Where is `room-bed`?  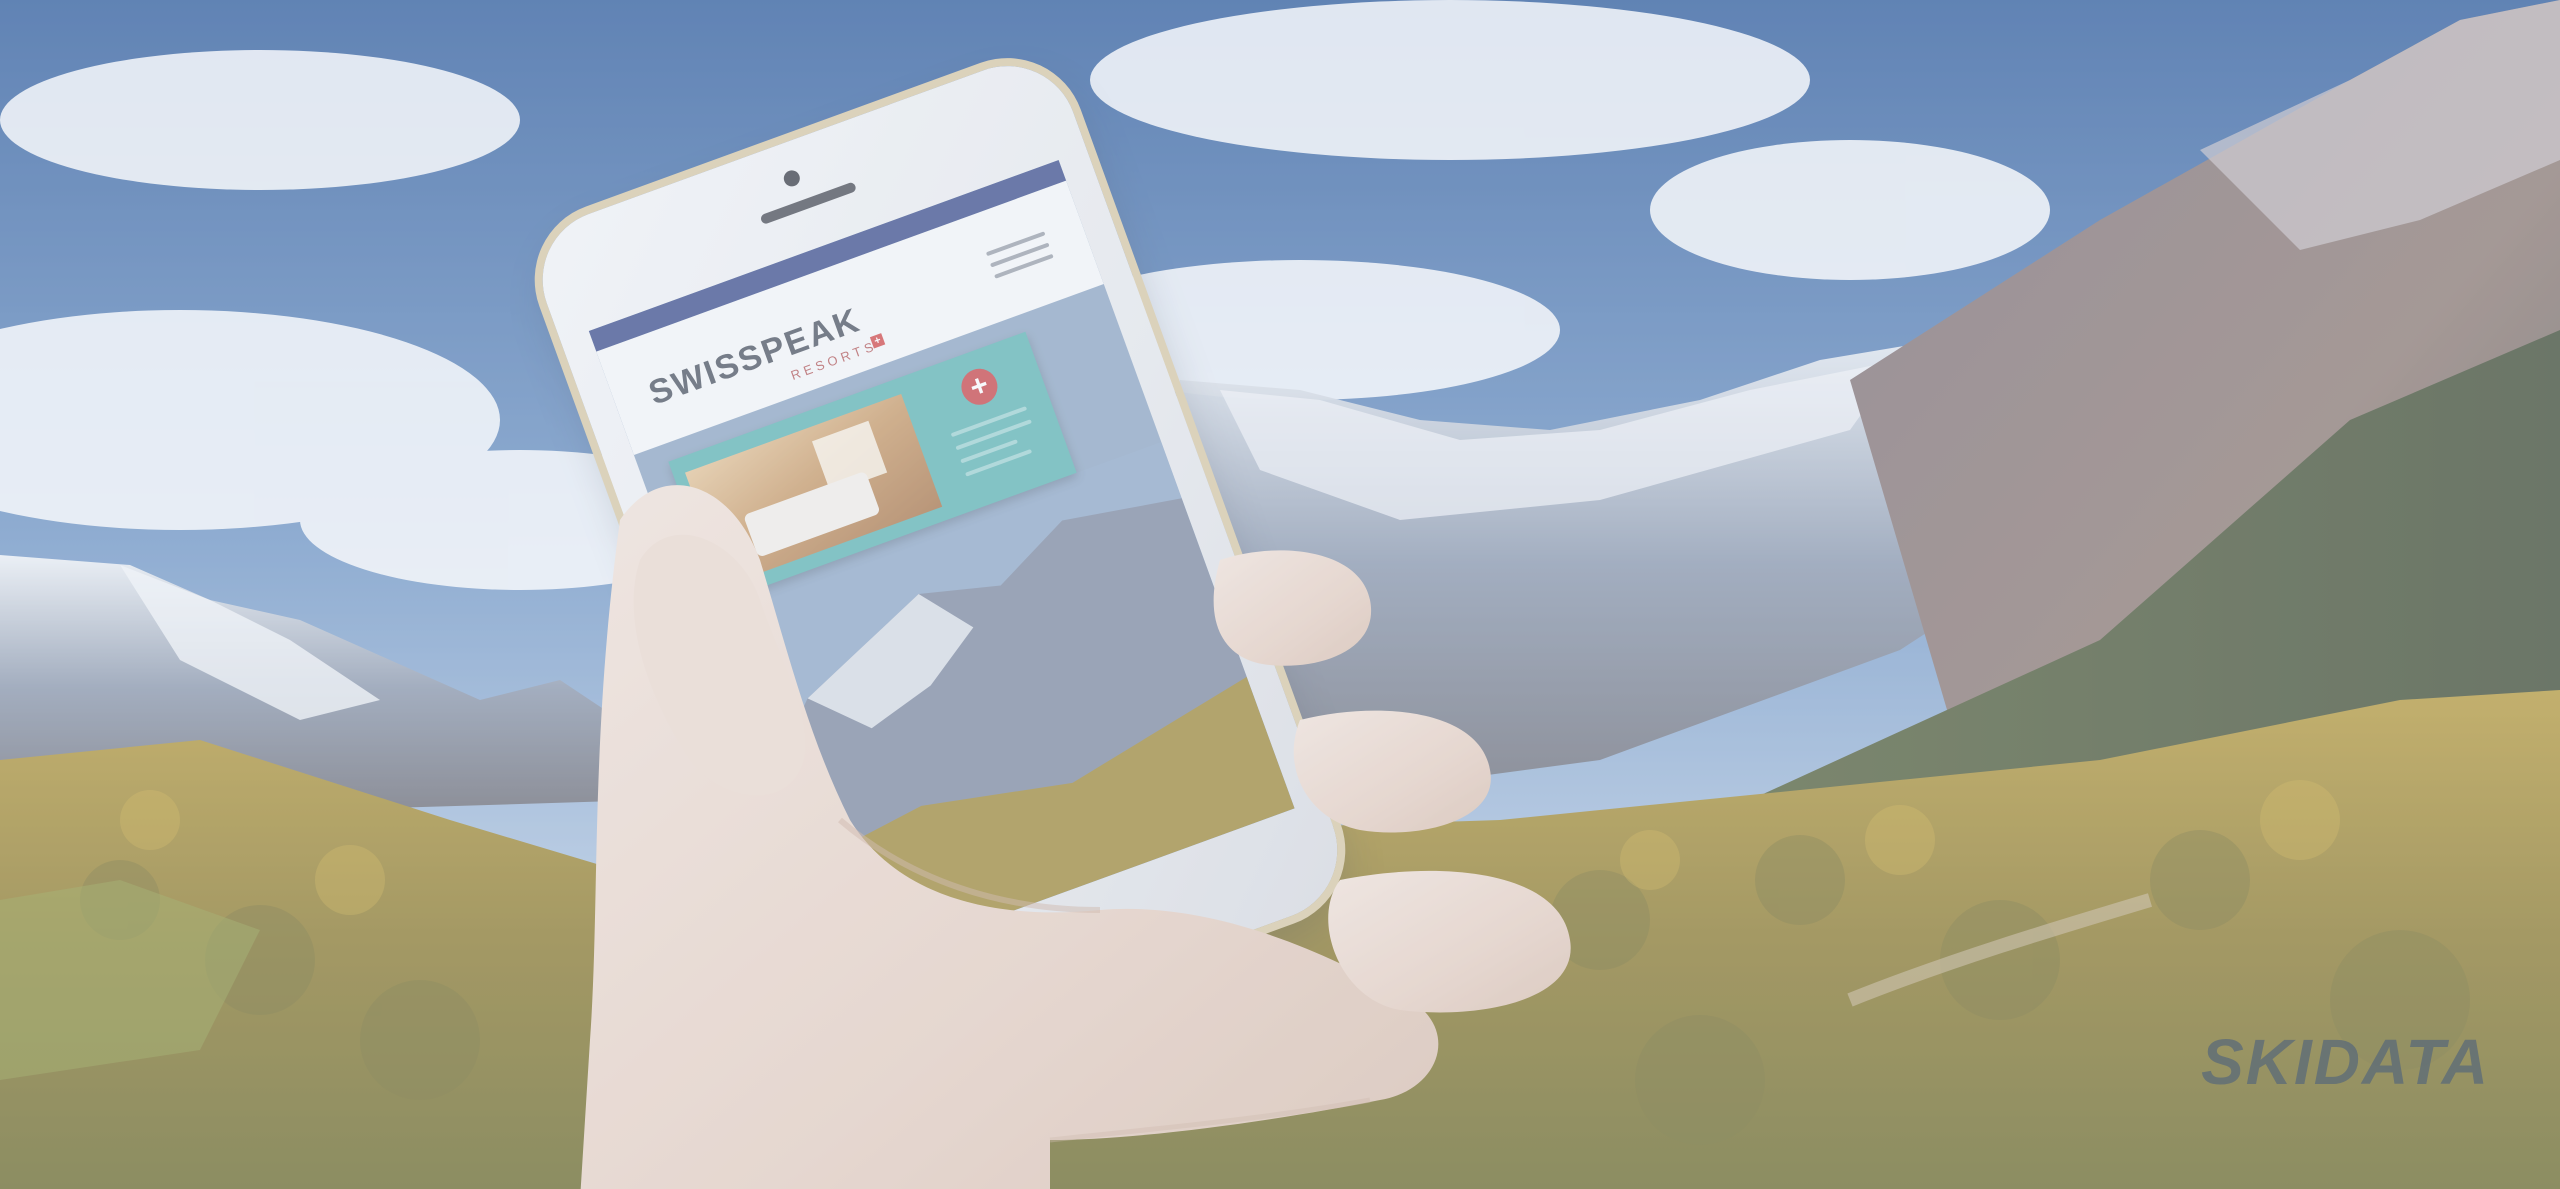 room-bed is located at coordinates (812, 514).